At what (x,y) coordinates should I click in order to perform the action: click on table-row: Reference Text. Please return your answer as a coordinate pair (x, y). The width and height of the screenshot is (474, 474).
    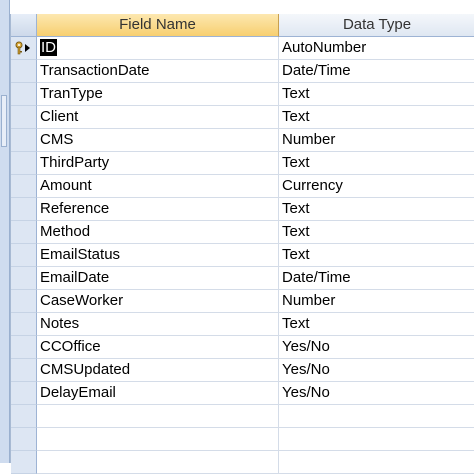
    Looking at the image, I should click on (242, 209).